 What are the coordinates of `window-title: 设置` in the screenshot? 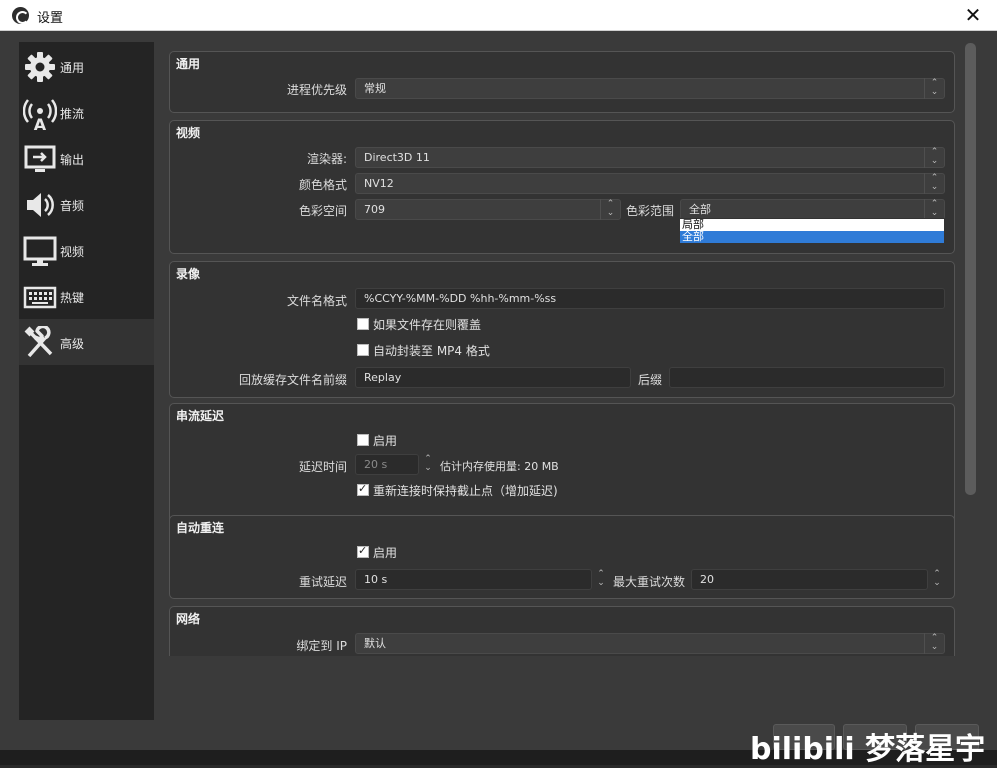 It's located at (50, 18).